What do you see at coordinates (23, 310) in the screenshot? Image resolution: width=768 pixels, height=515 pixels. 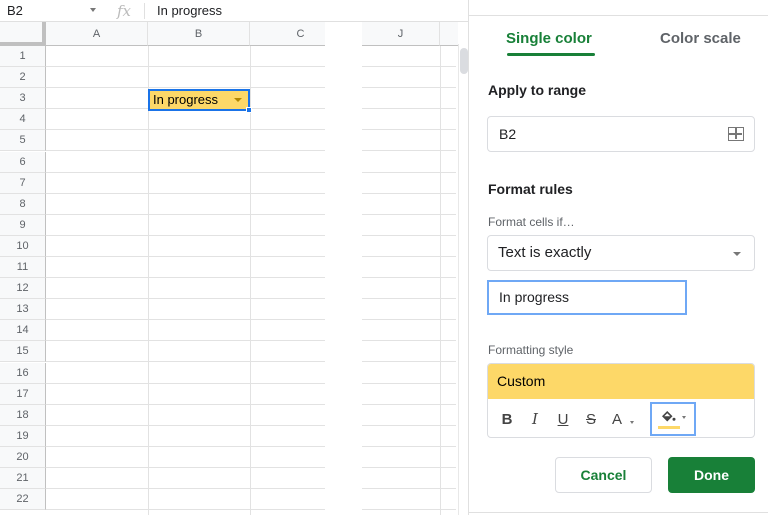 I see `row-header-13: 13` at bounding box center [23, 310].